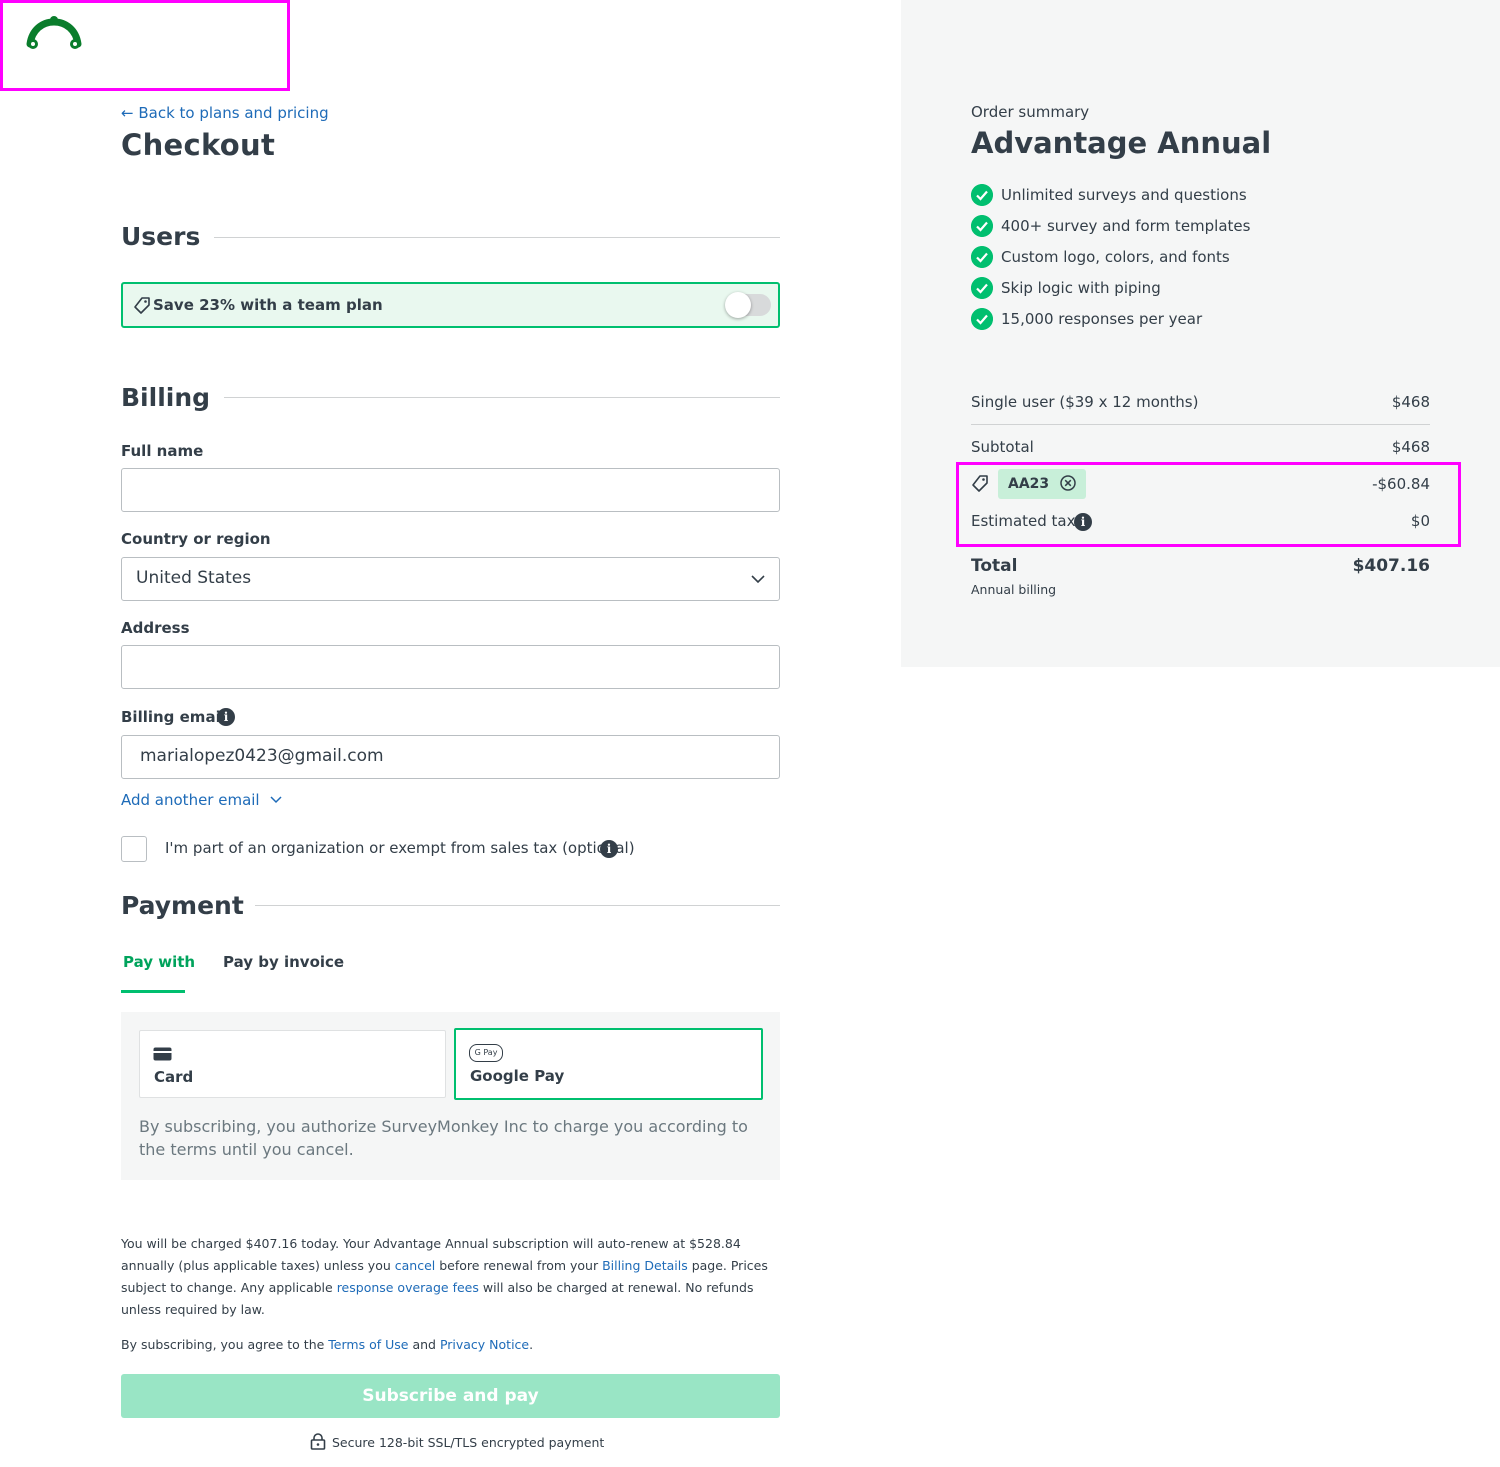 The width and height of the screenshot is (1500, 1467). Describe the element at coordinates (153, 991) in the screenshot. I see `active-tab-indicator` at that location.